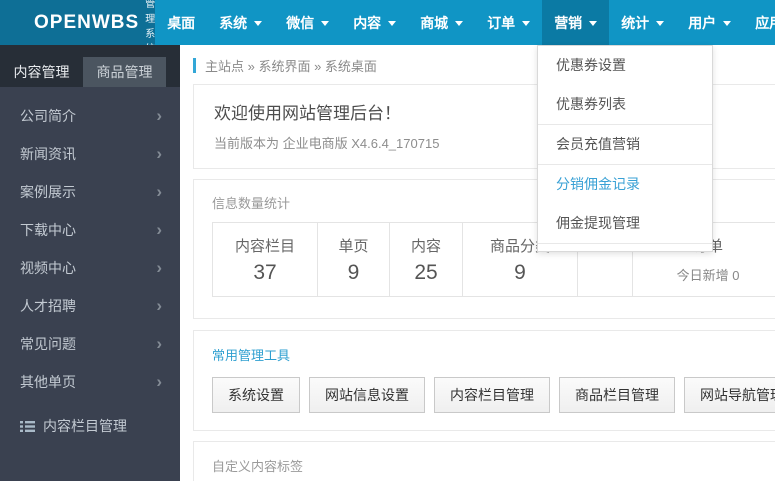 This screenshot has width=775, height=481. Describe the element at coordinates (625, 104) in the screenshot. I see `menu-item-coupon-list: 优惠券列表` at that location.